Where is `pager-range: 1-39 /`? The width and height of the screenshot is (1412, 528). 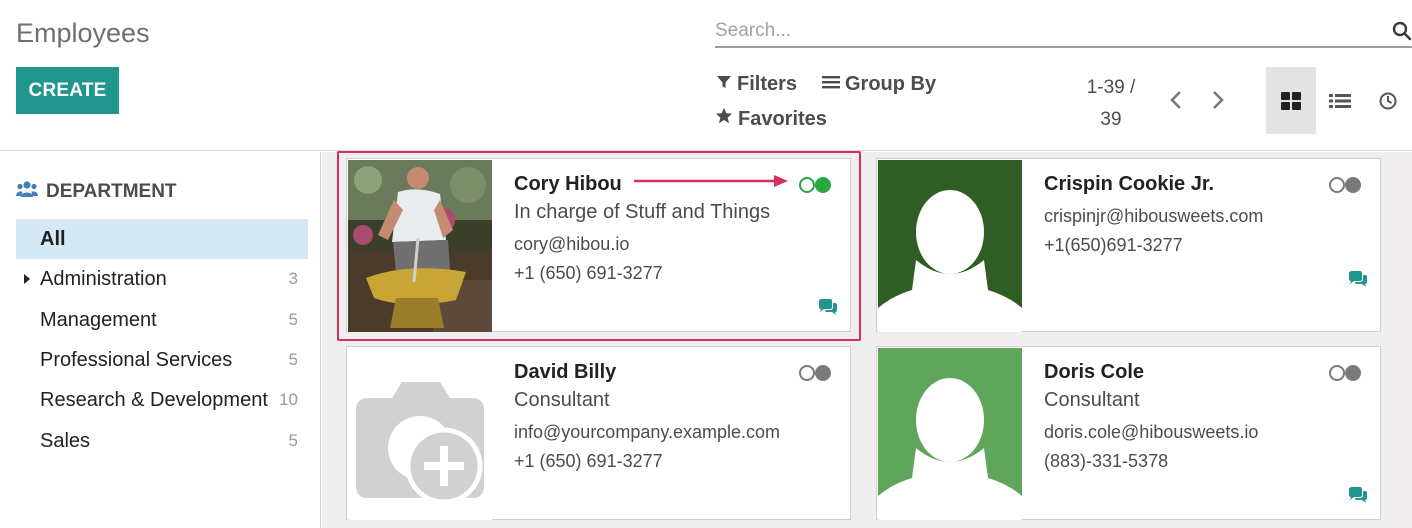
pager-range: 1-39 / is located at coordinates (1111, 87).